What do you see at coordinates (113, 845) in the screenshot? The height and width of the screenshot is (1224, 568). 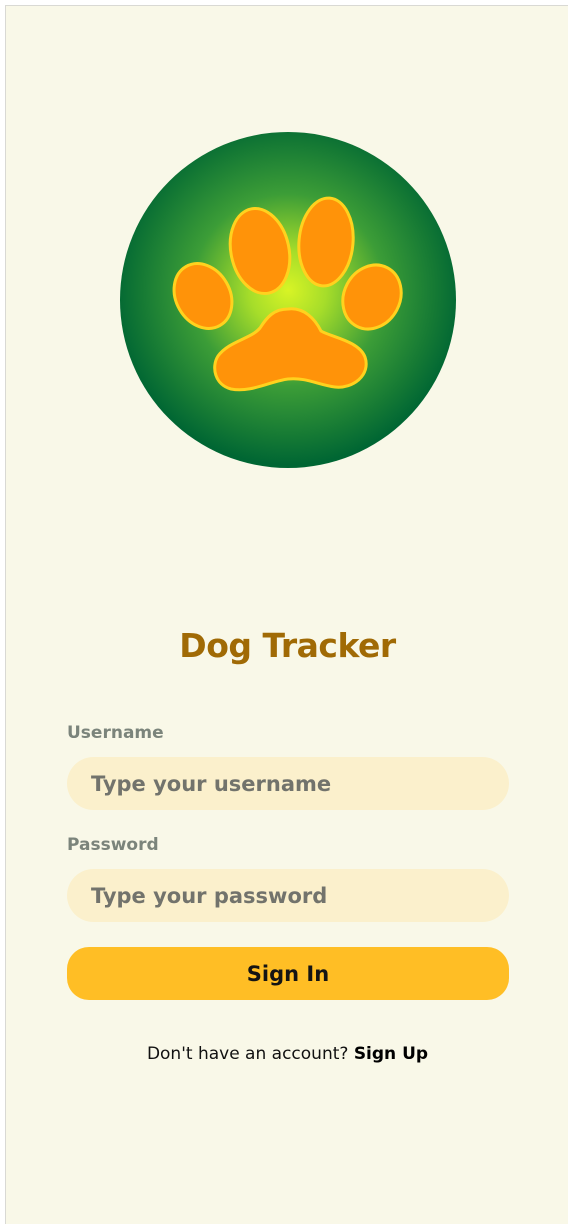 I see `password-label: Password` at bounding box center [113, 845].